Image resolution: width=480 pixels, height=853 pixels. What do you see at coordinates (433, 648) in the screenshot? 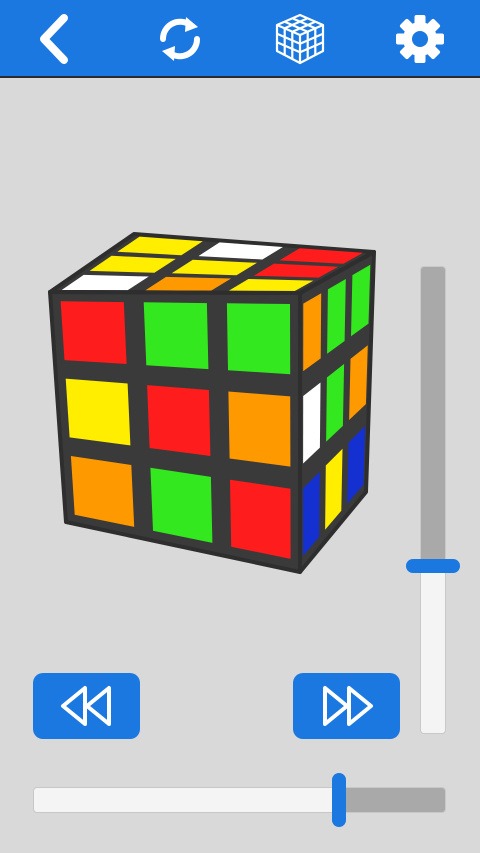
I see `vertical-slider-lower` at bounding box center [433, 648].